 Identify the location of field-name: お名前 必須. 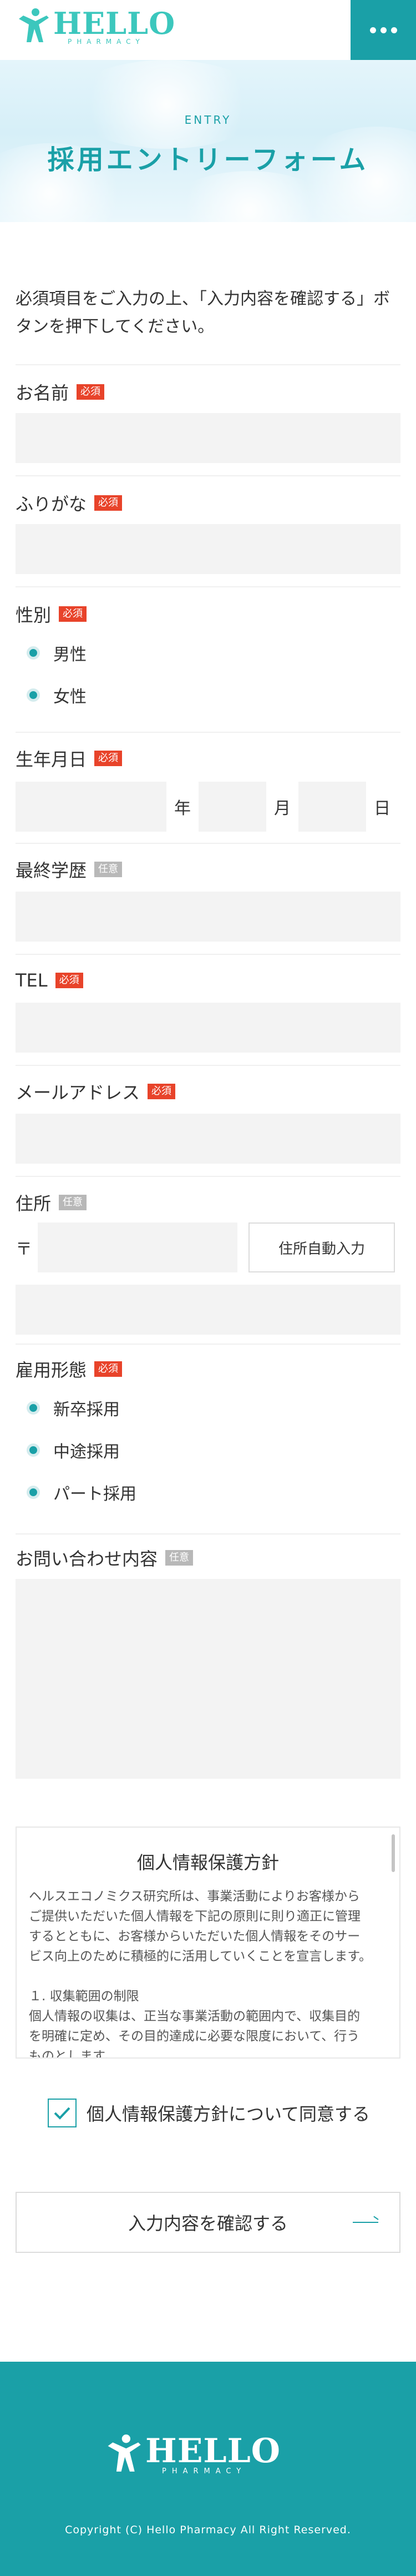
(208, 422).